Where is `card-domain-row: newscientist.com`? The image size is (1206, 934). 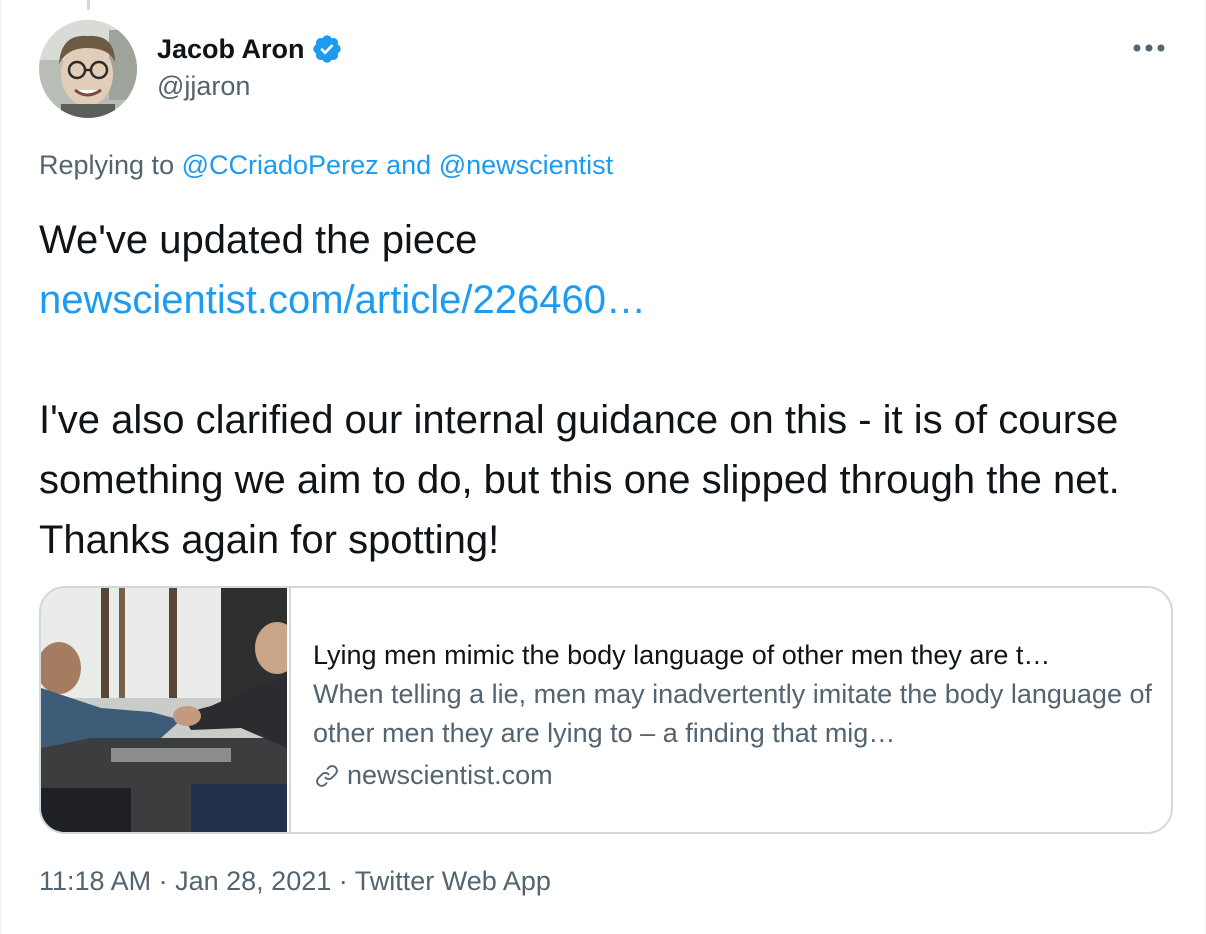 card-domain-row: newscientist.com is located at coordinates (732, 775).